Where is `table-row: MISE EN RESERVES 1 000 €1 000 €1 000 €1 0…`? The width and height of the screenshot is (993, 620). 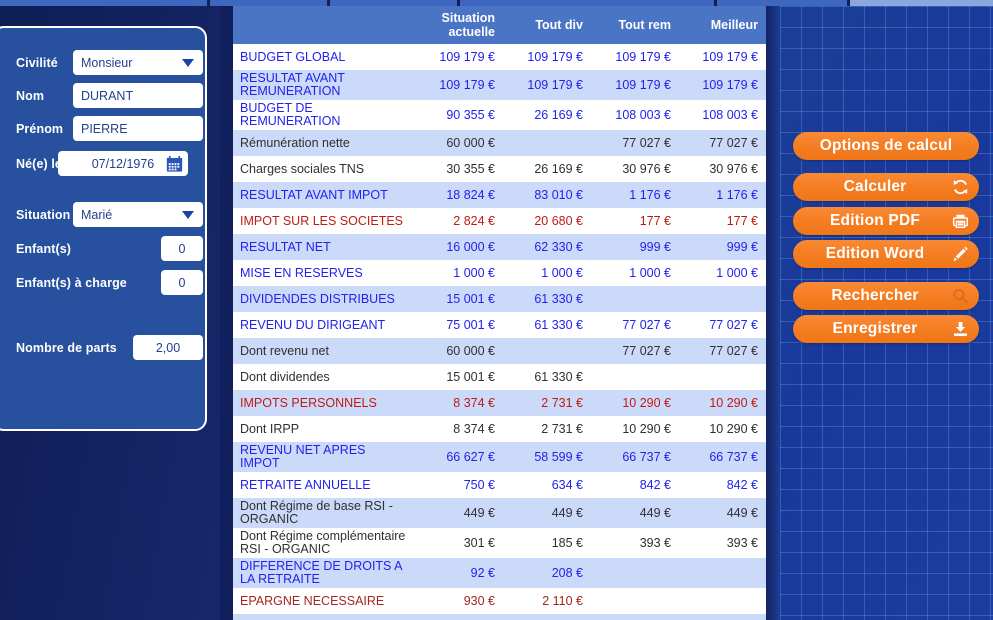 table-row: MISE EN RESERVES 1 000 €1 000 €1 000 €1 0… is located at coordinates (499, 273).